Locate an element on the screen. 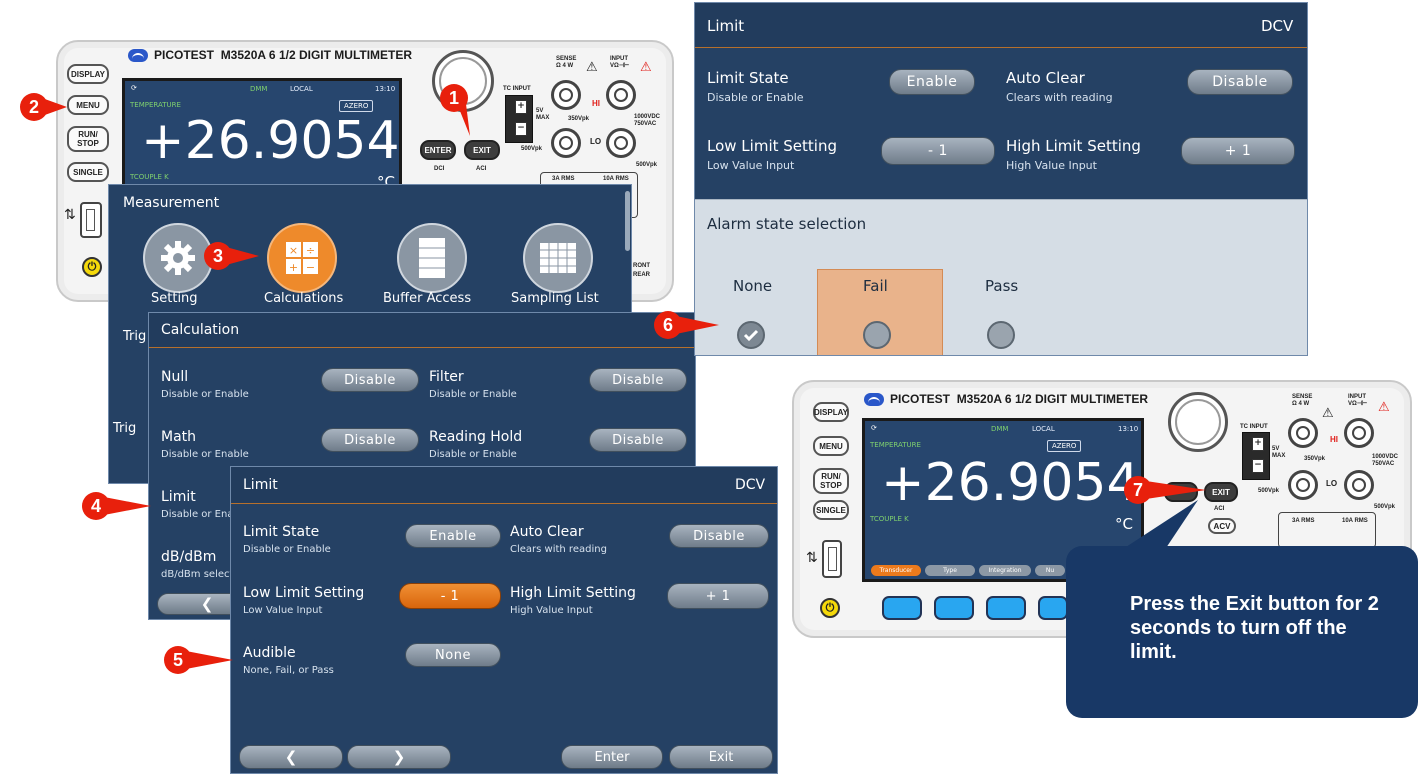 The image size is (1422, 775). high-limit-input: + 1 is located at coordinates (718, 596).